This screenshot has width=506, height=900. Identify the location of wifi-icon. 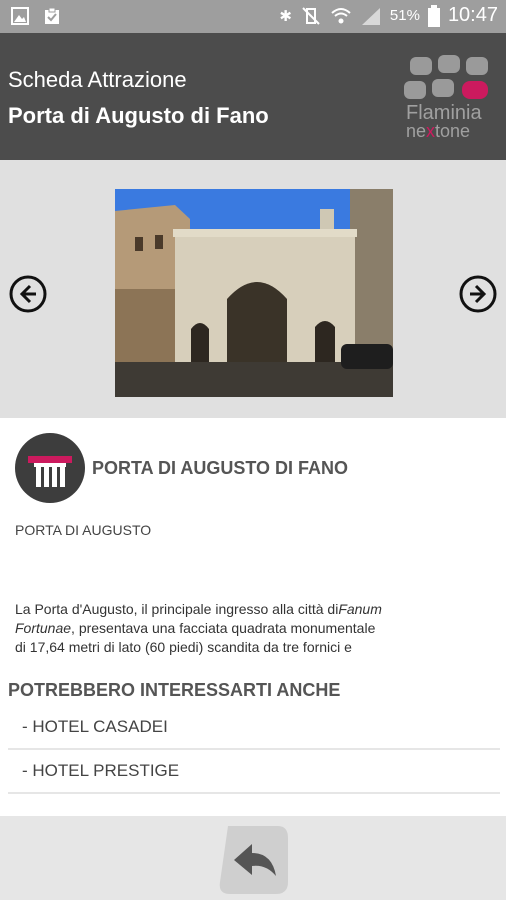
(341, 15).